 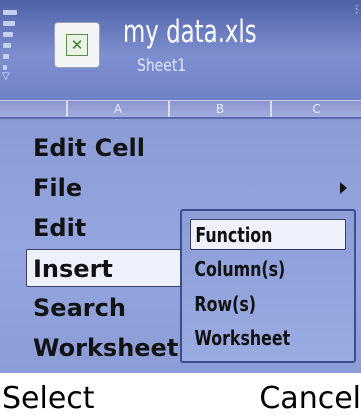 I want to click on sheet-title: Sheet1, so click(x=162, y=66).